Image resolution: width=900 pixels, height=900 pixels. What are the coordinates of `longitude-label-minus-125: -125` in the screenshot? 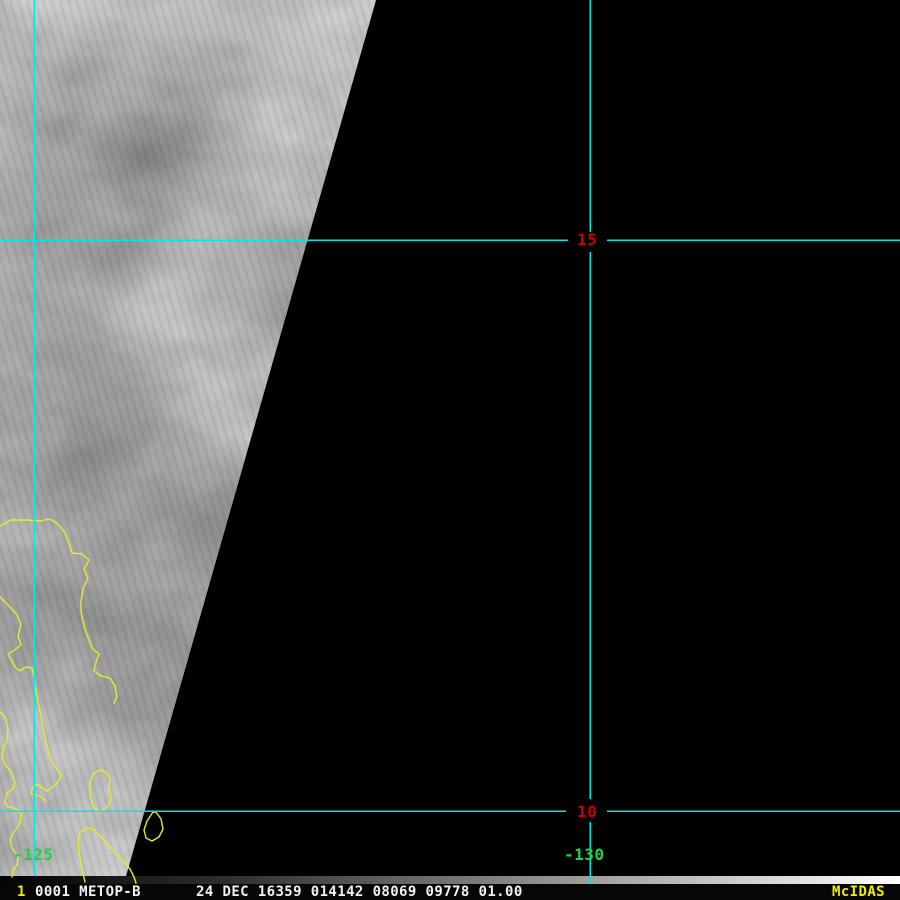 It's located at (33, 854).